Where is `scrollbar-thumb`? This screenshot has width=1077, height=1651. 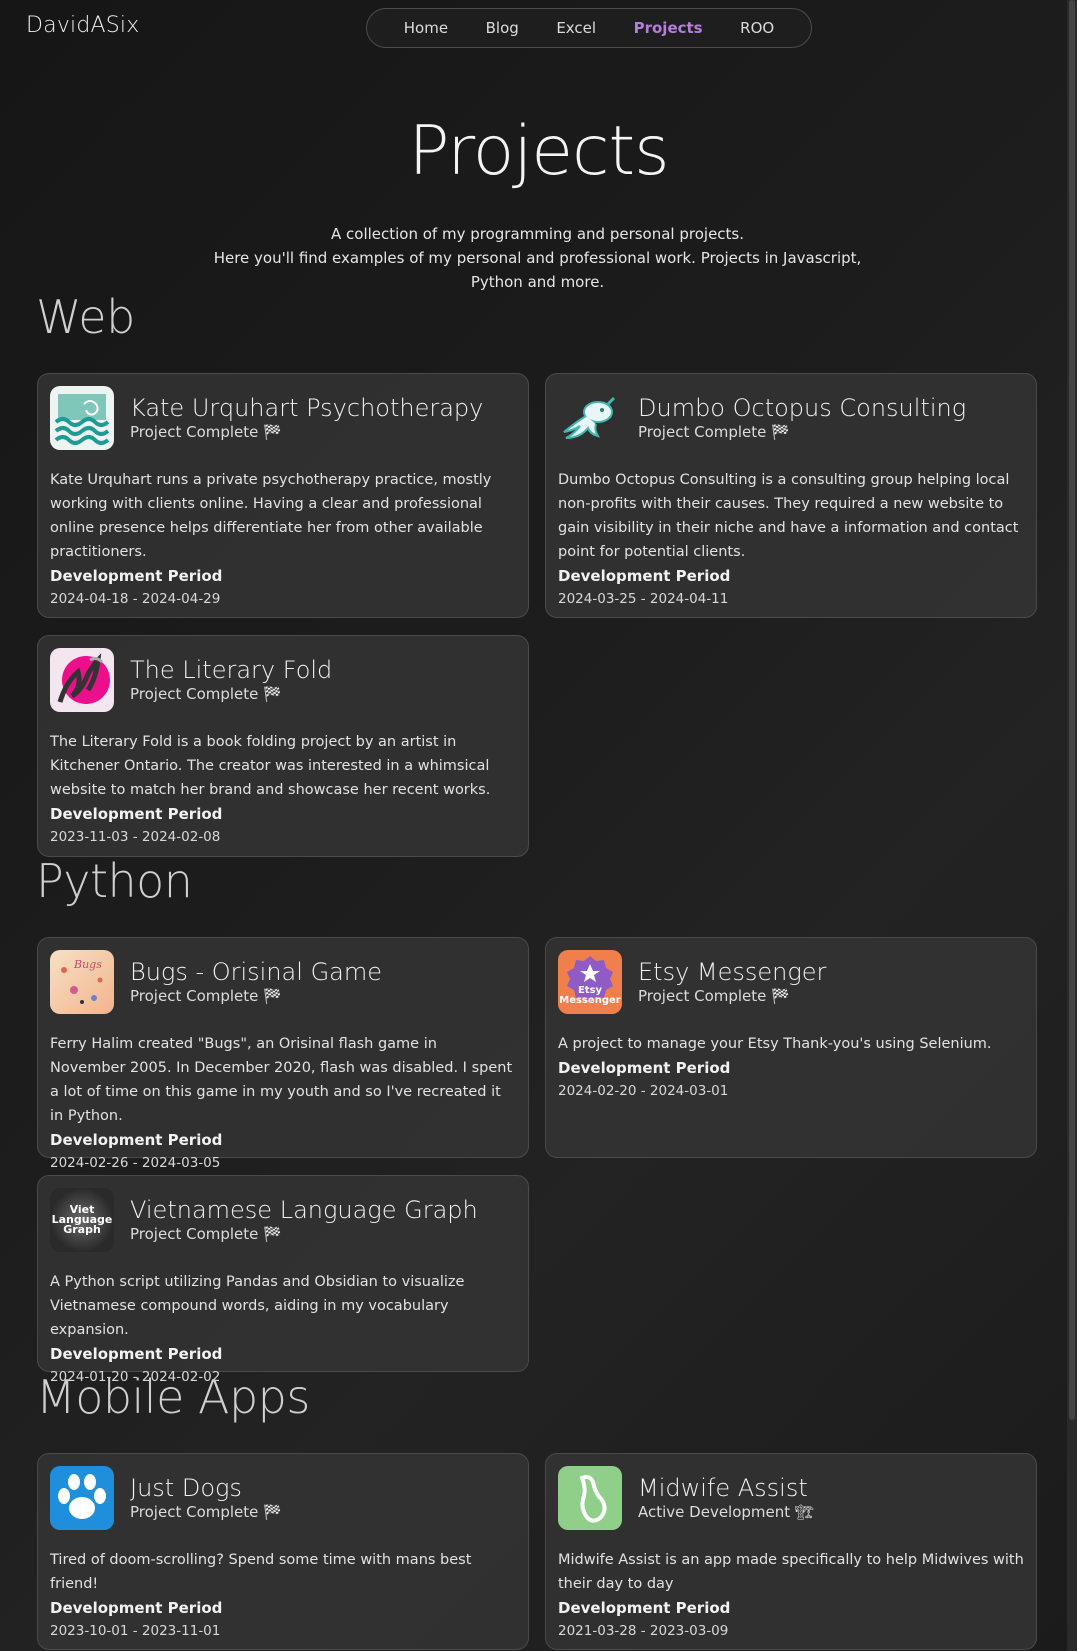 scrollbar-thumb is located at coordinates (1072, 710).